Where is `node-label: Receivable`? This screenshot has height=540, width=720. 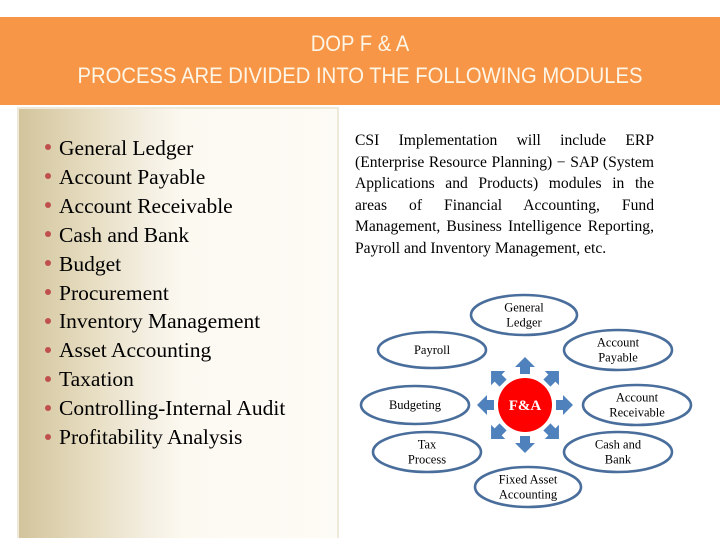
node-label: Receivable is located at coordinates (637, 413).